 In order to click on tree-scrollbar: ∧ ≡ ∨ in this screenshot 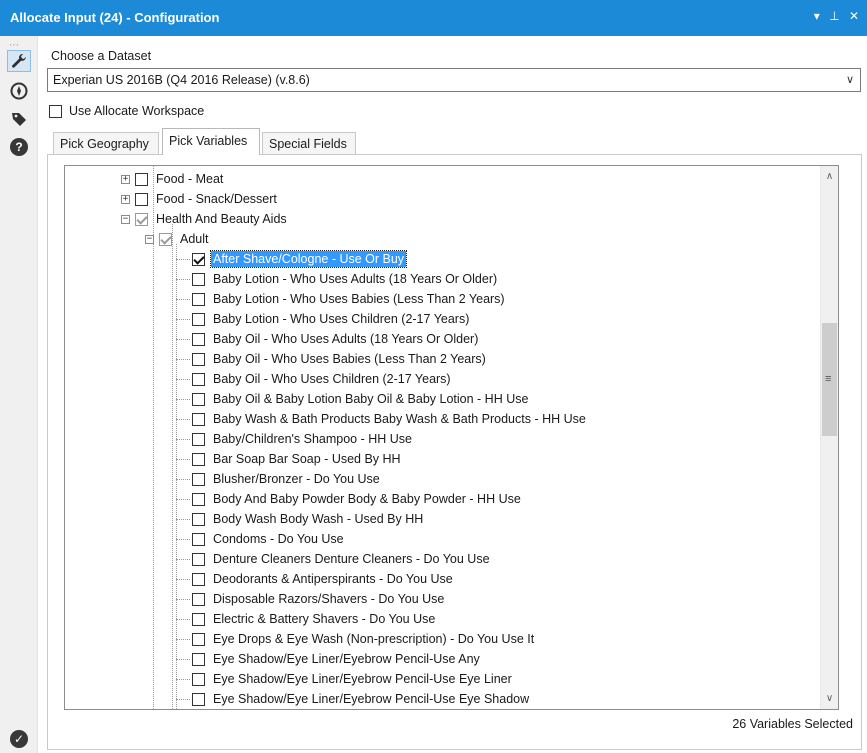, I will do `click(829, 437)`.